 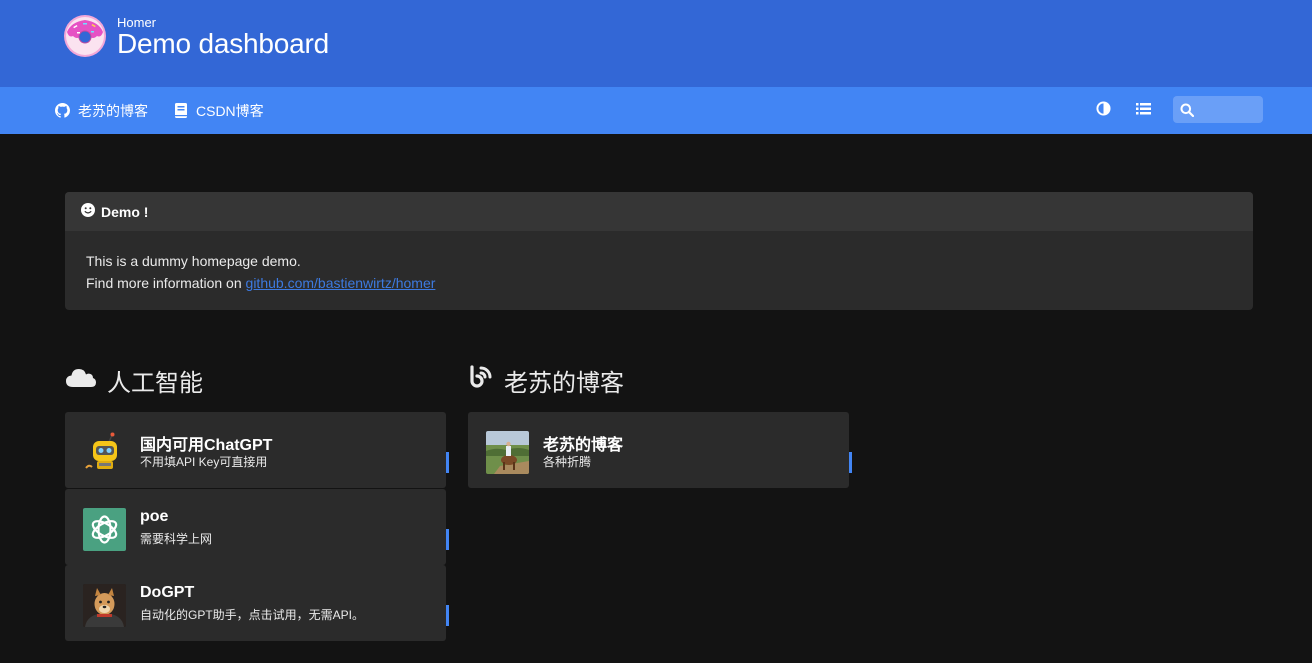 I want to click on nav-link-csdn: CSDN博客, so click(x=219, y=110).